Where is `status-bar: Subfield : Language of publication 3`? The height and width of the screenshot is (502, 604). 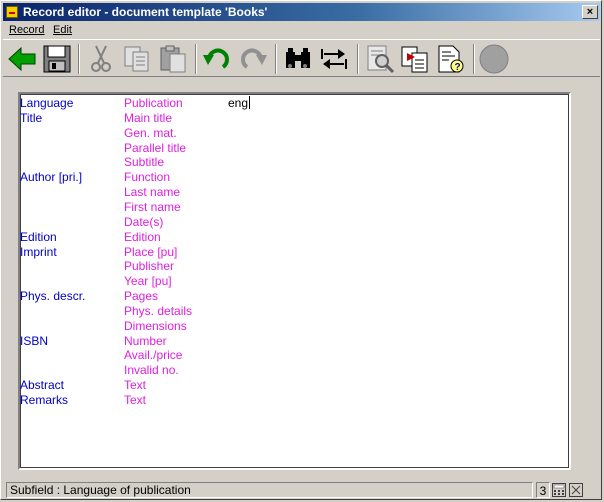
status-bar: Subfield : Language of publication 3 is located at coordinates (301, 490).